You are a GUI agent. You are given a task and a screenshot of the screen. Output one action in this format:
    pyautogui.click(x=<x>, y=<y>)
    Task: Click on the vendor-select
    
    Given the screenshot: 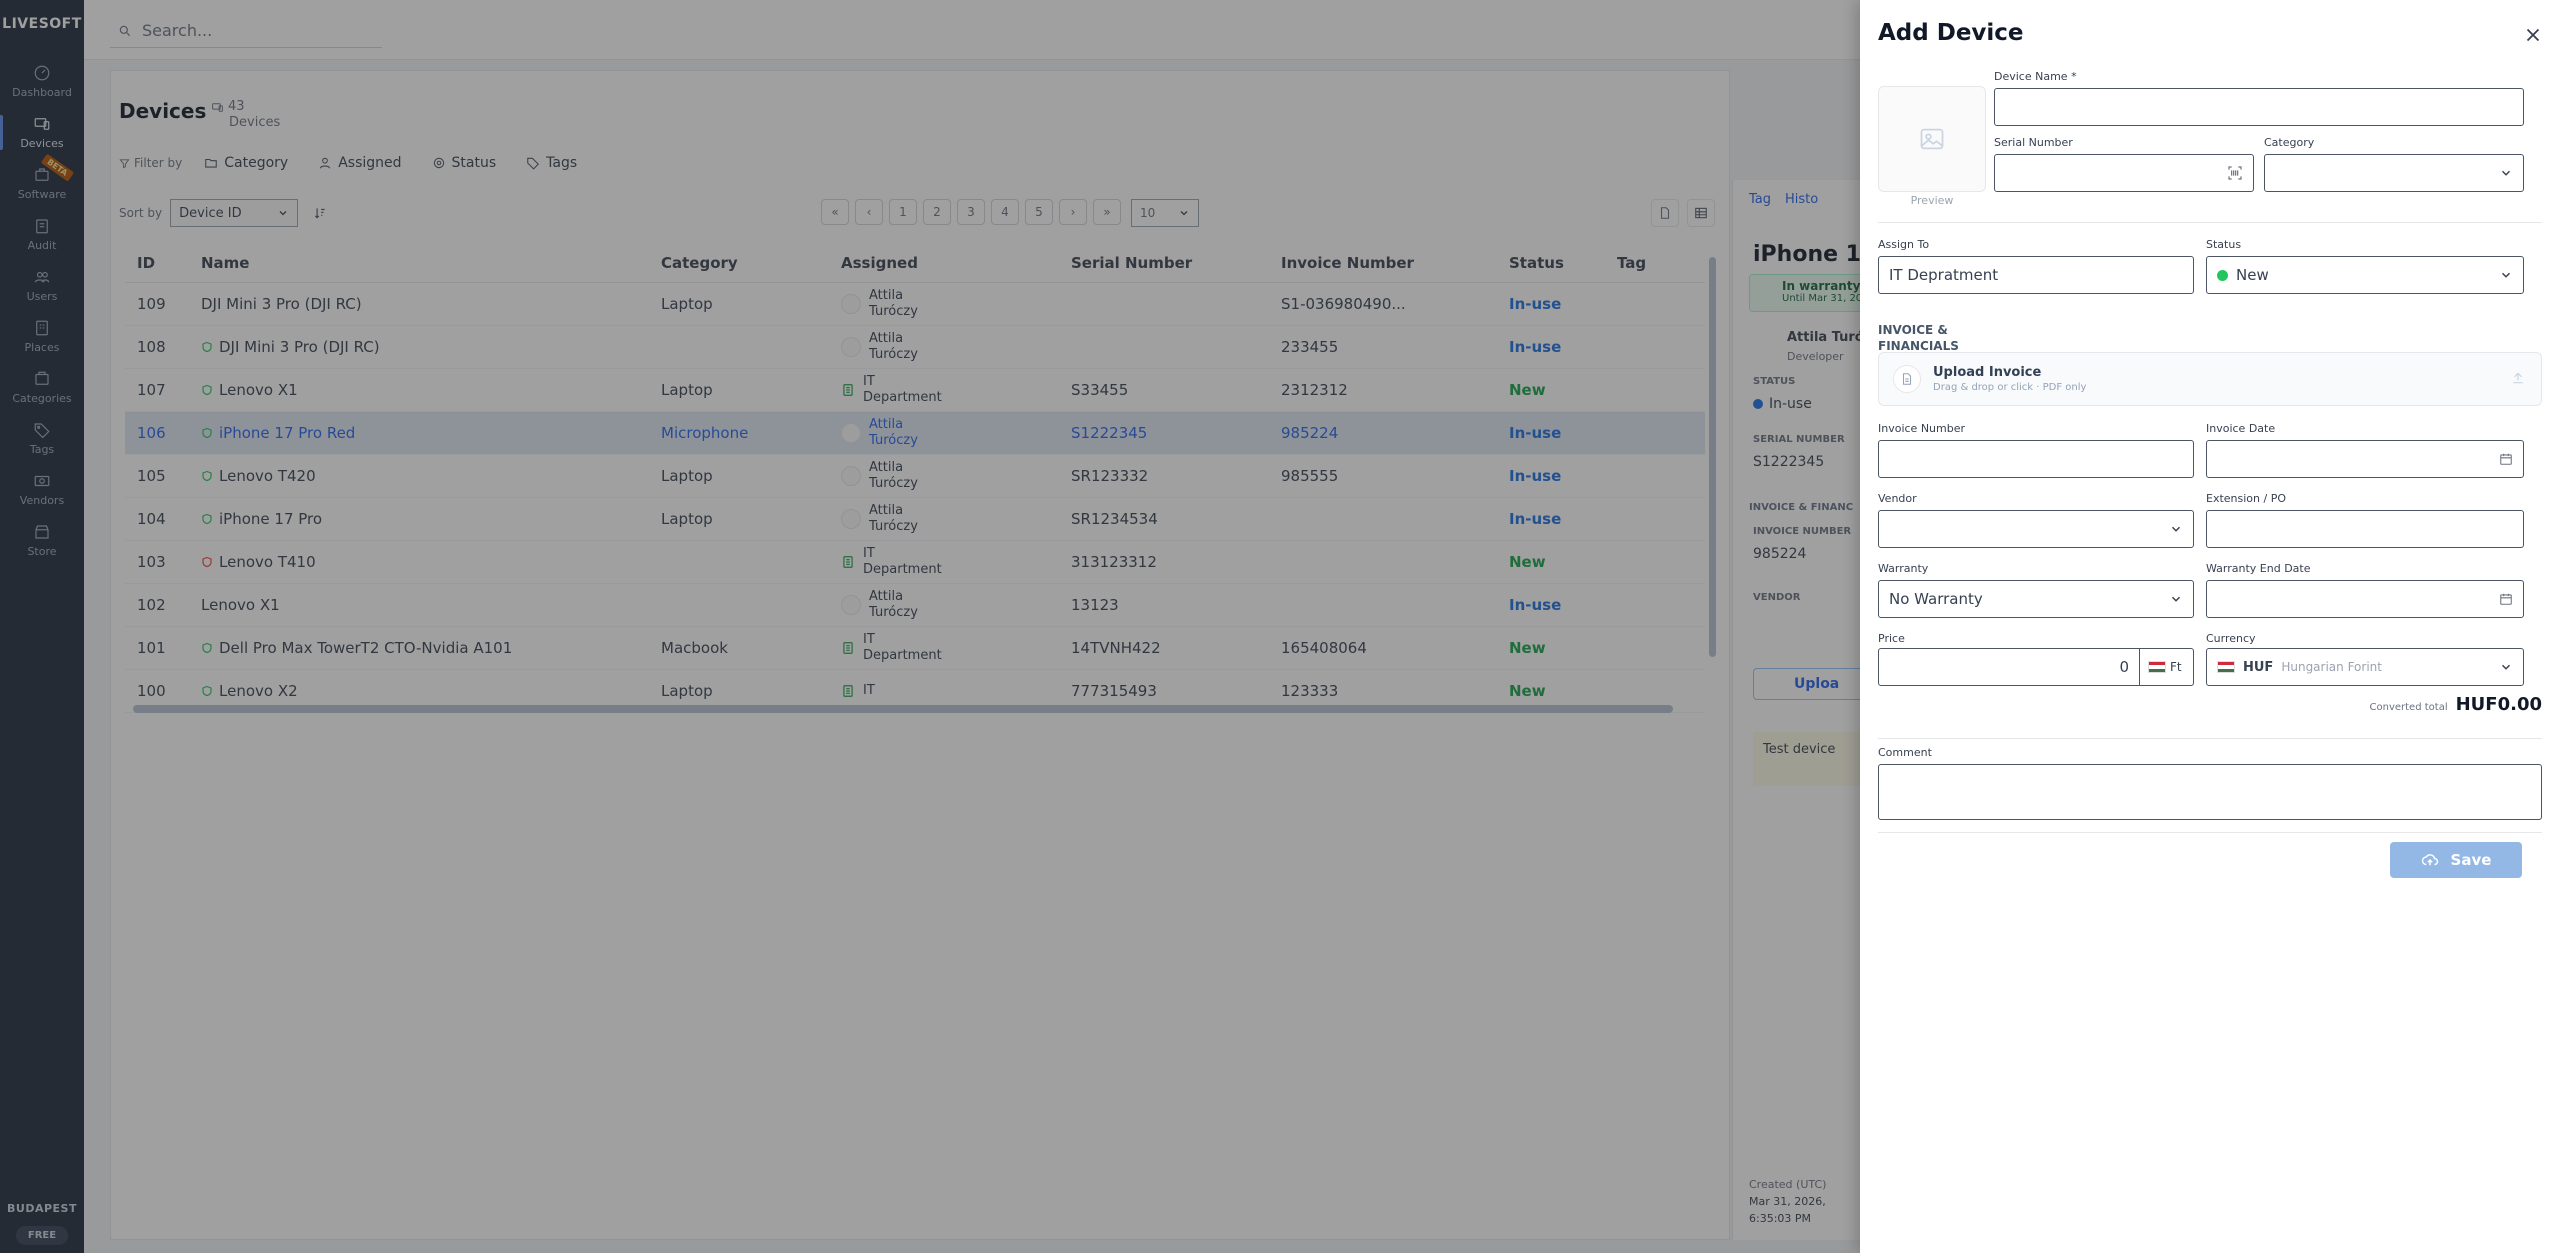 What is the action you would take?
    pyautogui.click(x=2036, y=529)
    